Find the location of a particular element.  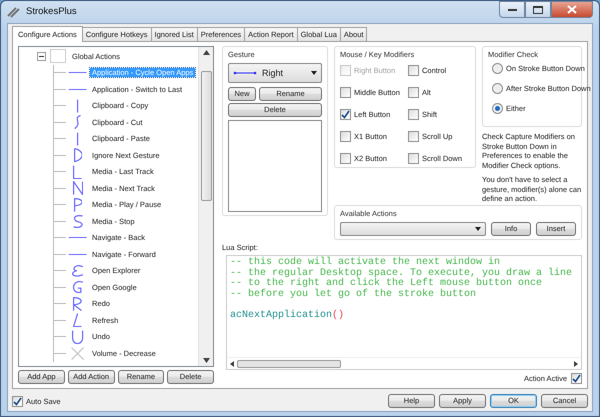

window-title: StrokesPlus is located at coordinates (51, 12).